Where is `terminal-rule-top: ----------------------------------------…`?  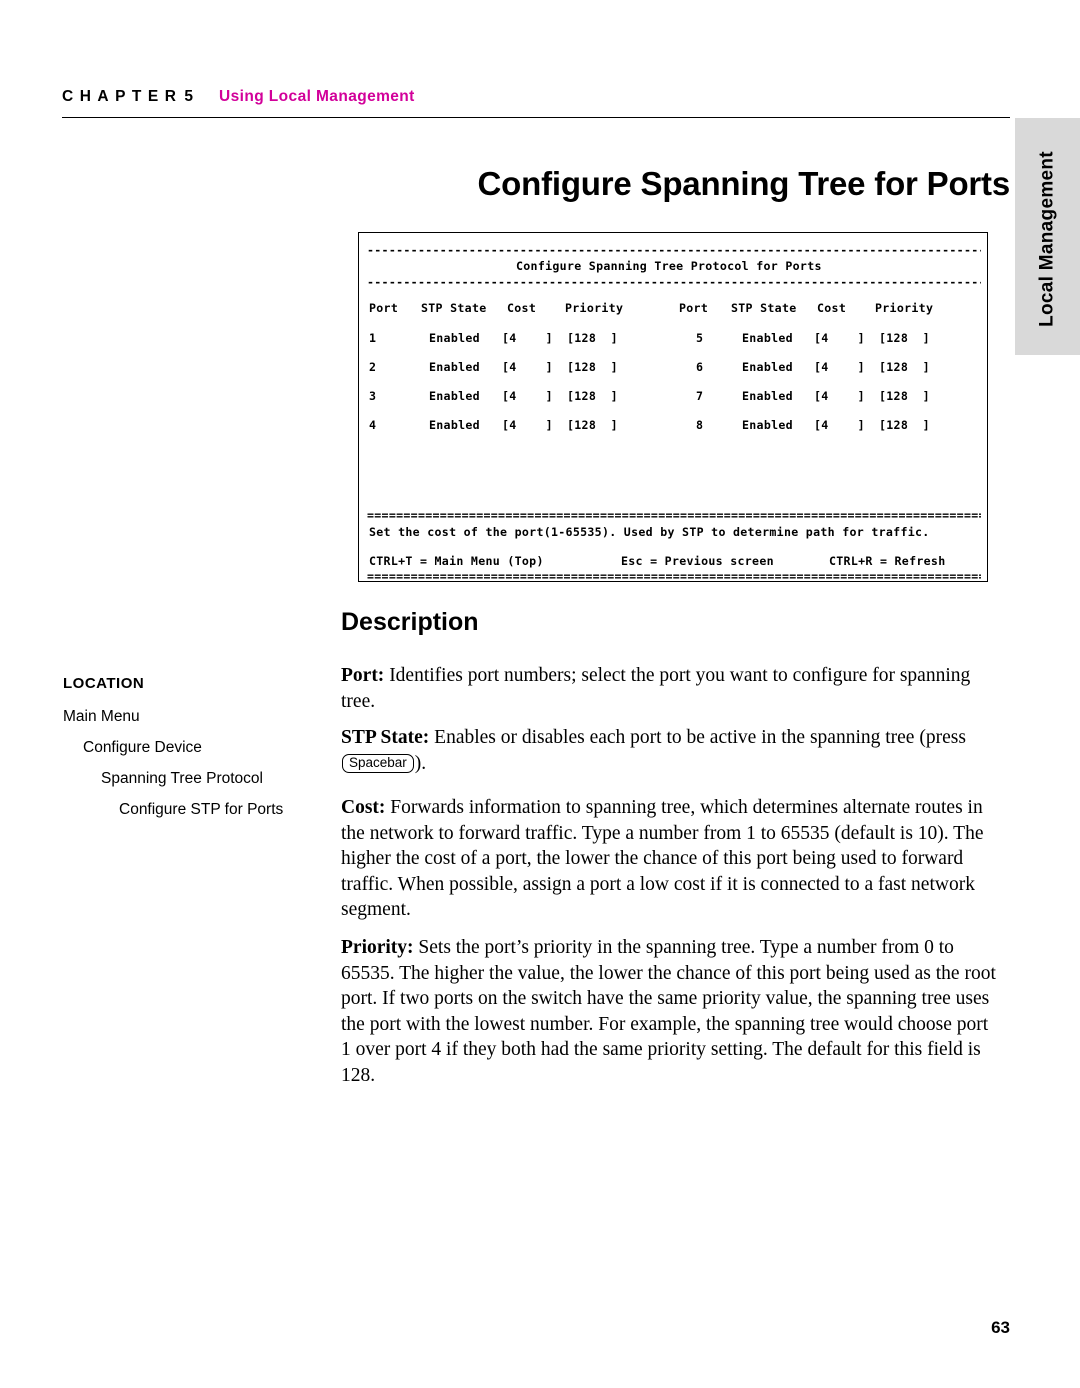
terminal-rule-top: ----------------------------------------… is located at coordinates (674, 250).